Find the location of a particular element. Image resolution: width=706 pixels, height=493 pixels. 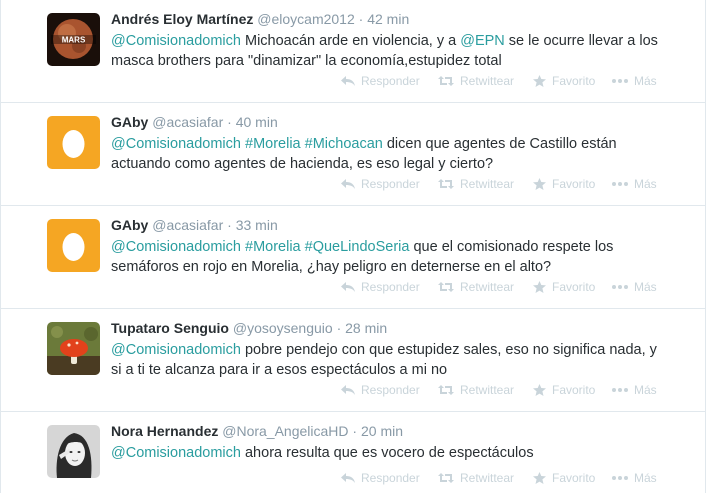

mushroom-avatar is located at coordinates (73, 348).